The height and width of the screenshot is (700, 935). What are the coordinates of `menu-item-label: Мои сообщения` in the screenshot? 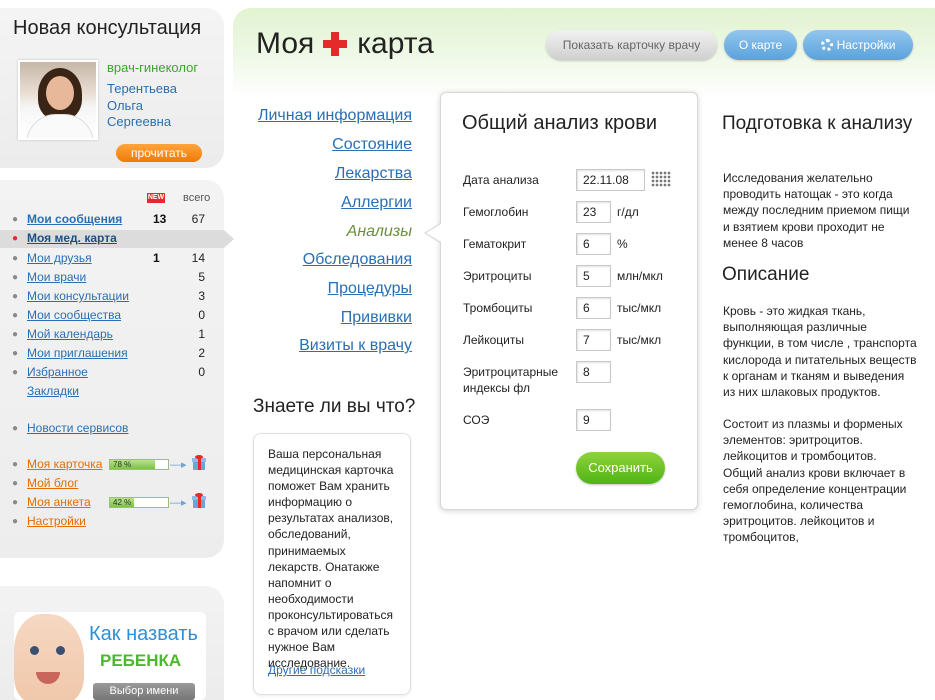 It's located at (74, 219).